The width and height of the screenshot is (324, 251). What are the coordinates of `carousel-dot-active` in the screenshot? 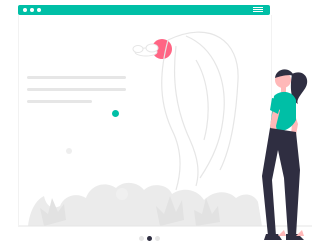 It's located at (149, 238).